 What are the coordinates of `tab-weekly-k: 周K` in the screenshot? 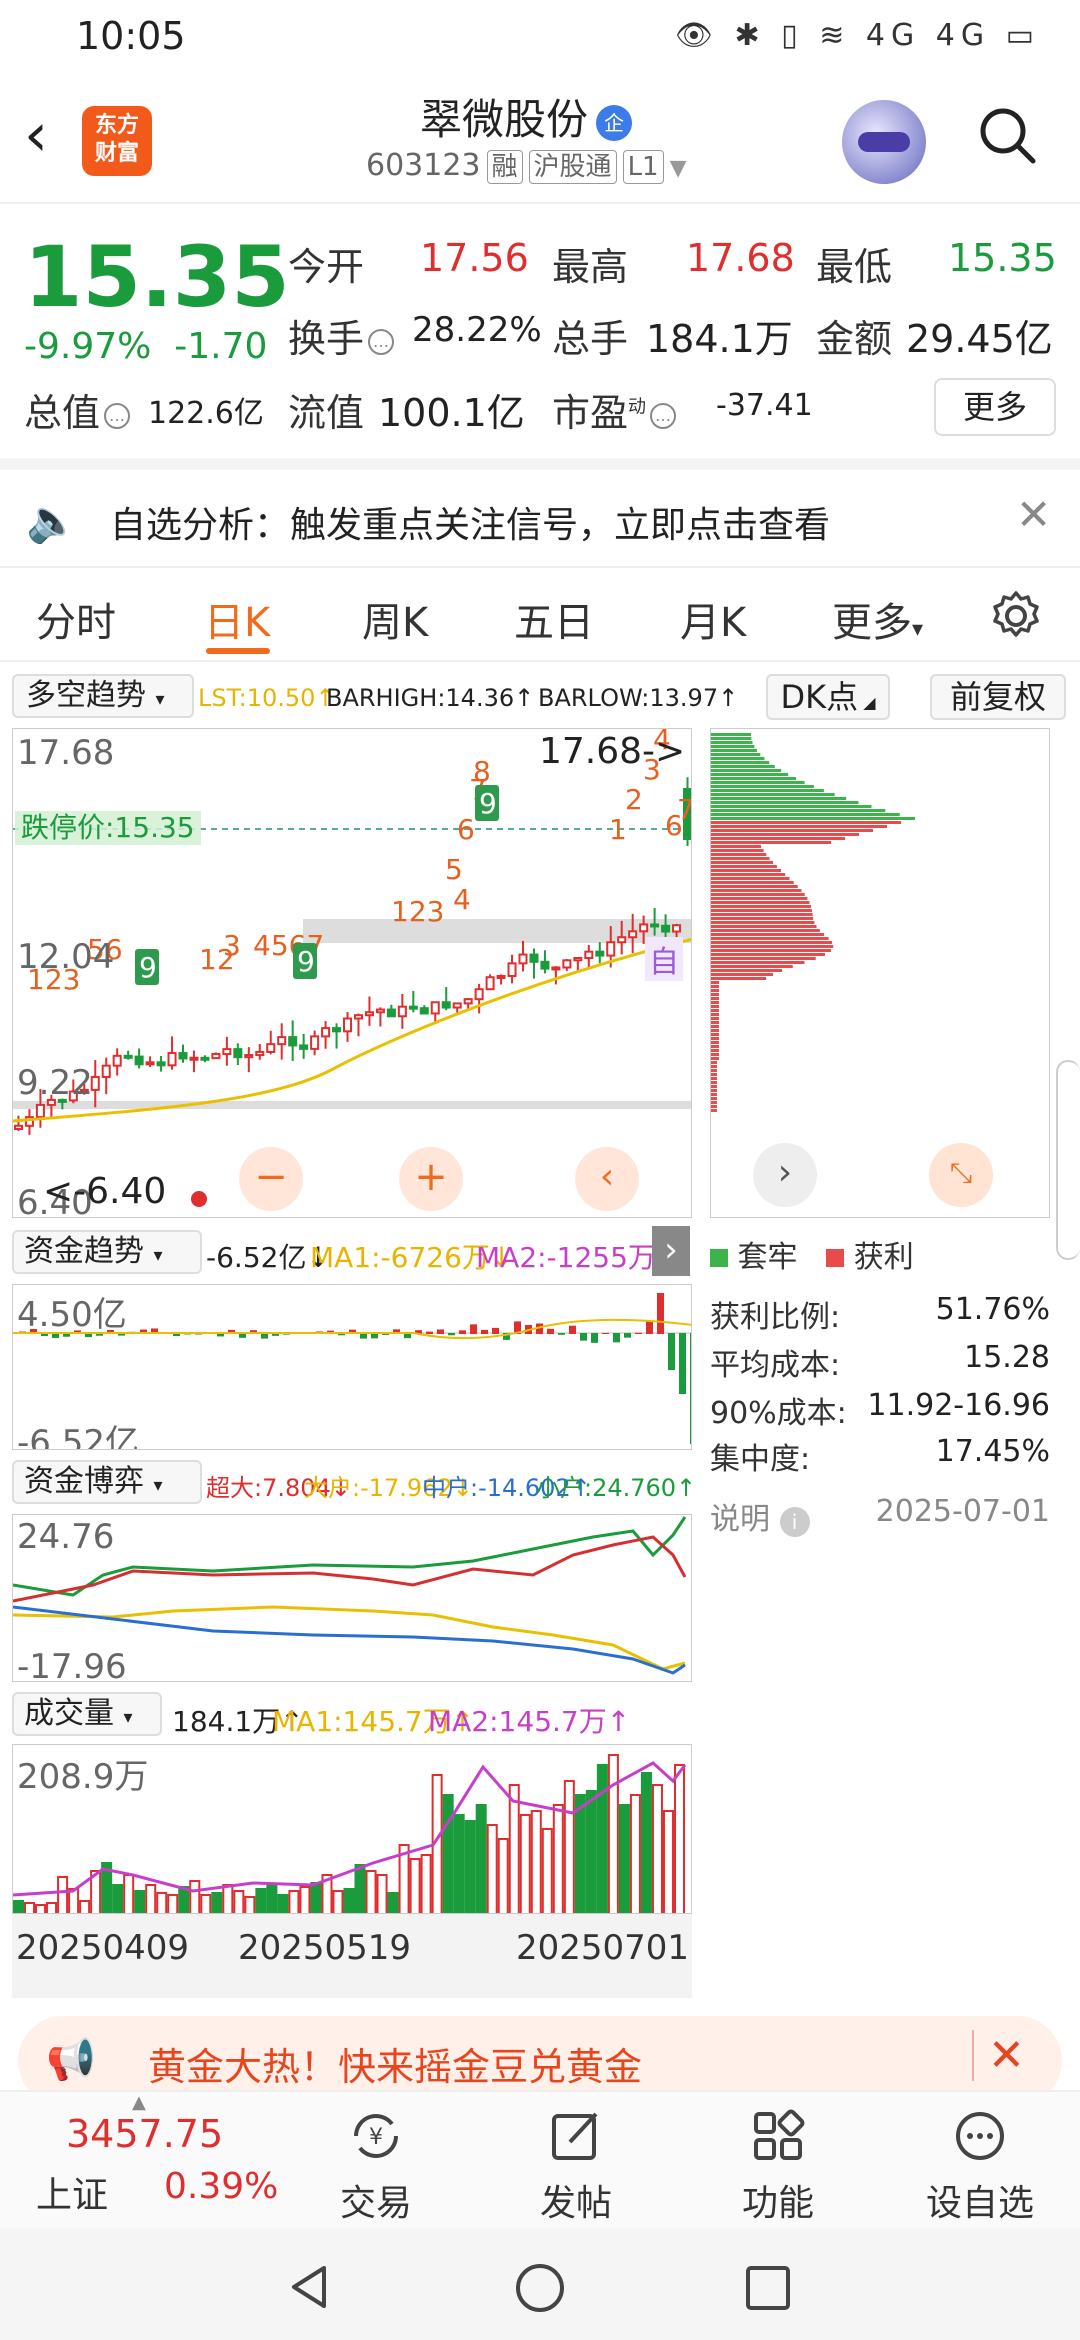 It's located at (395, 619).